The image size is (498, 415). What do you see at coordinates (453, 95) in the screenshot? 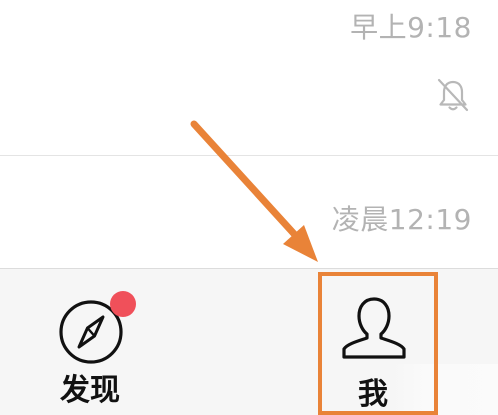
I see `bell-muted-icon` at bounding box center [453, 95].